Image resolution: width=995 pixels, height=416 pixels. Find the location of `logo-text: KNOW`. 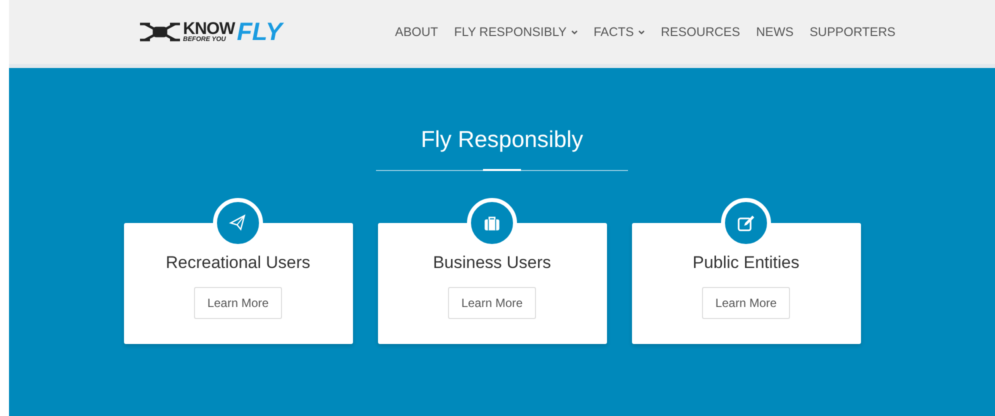

logo-text: KNOW is located at coordinates (209, 29).